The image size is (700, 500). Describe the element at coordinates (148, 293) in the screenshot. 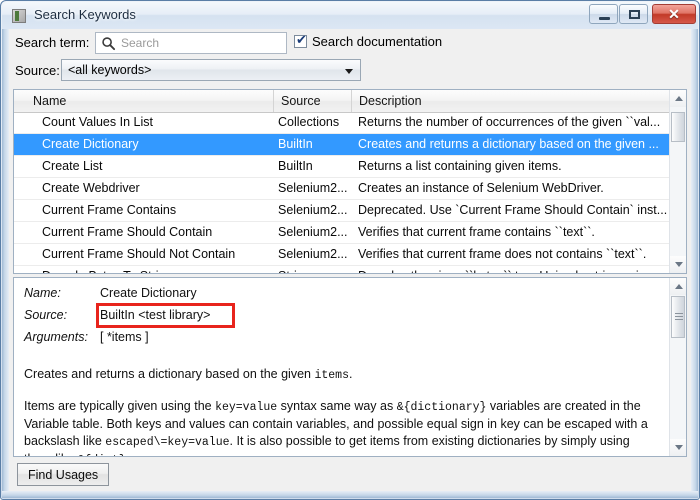

I see `detail-name-value: Create Dictionary` at that location.